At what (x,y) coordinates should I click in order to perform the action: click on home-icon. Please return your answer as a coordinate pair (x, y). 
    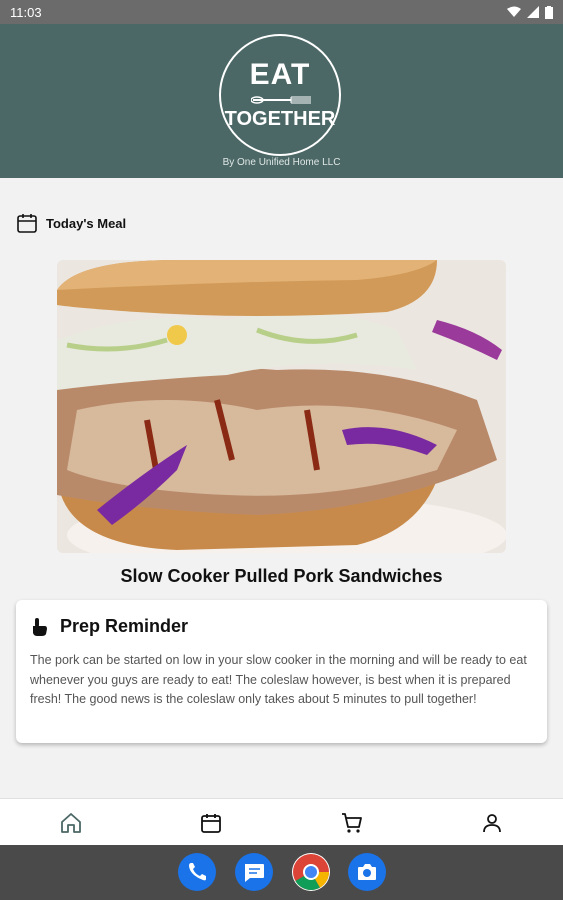
    Looking at the image, I should click on (71, 823).